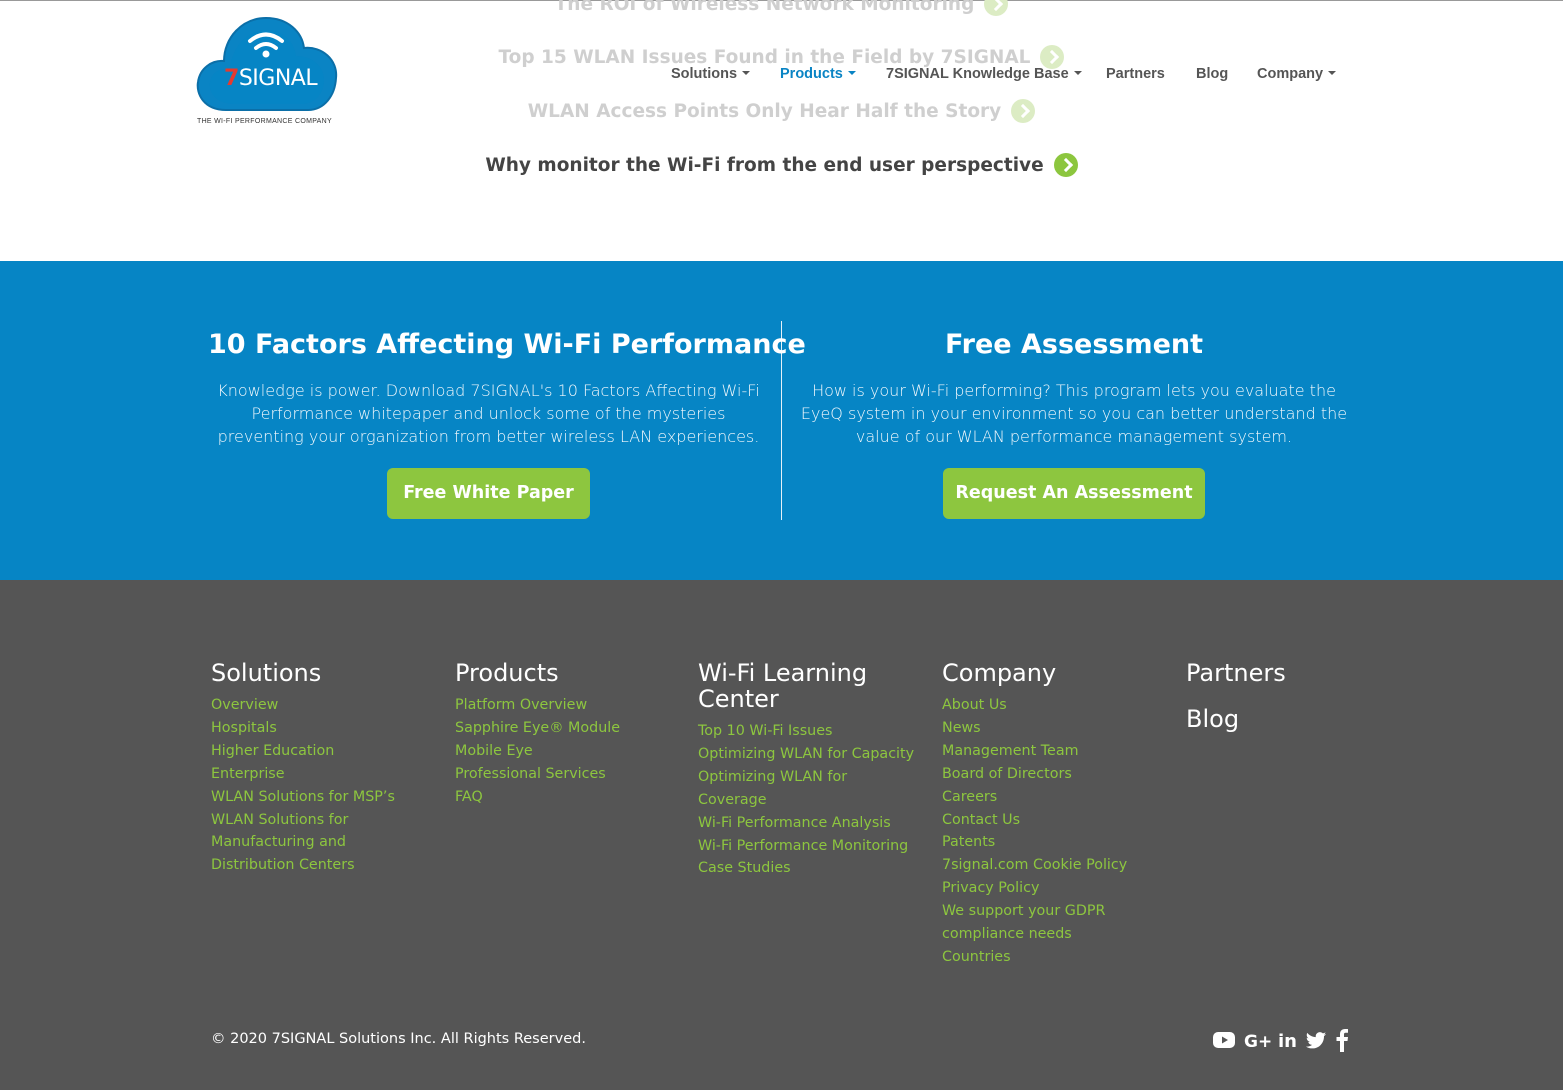 This screenshot has width=1563, height=1090. What do you see at coordinates (565, 774) in the screenshot?
I see `footer-link: Professional Services` at bounding box center [565, 774].